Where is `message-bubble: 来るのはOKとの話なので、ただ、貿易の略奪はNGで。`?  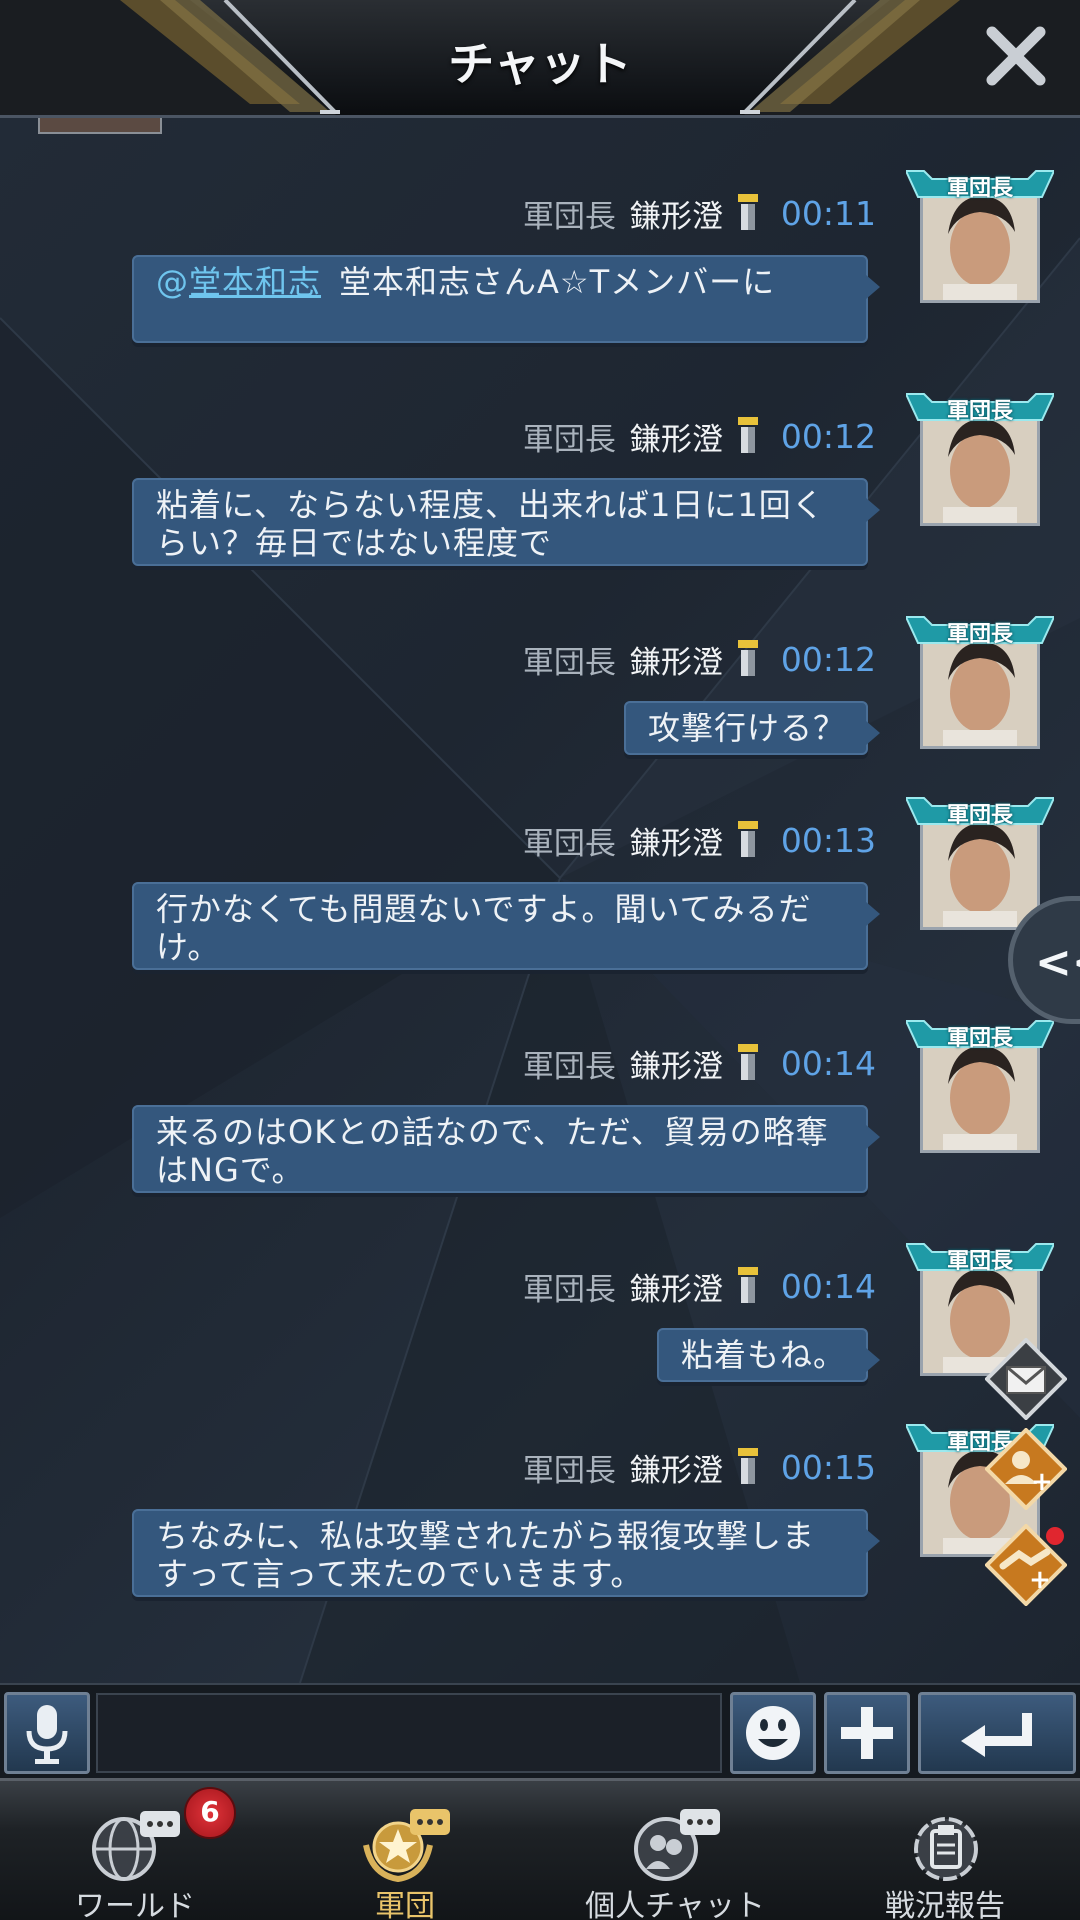 message-bubble: 来るのはOKとの話なので、ただ、貿易の略奪はNGで。 is located at coordinates (506, 1149).